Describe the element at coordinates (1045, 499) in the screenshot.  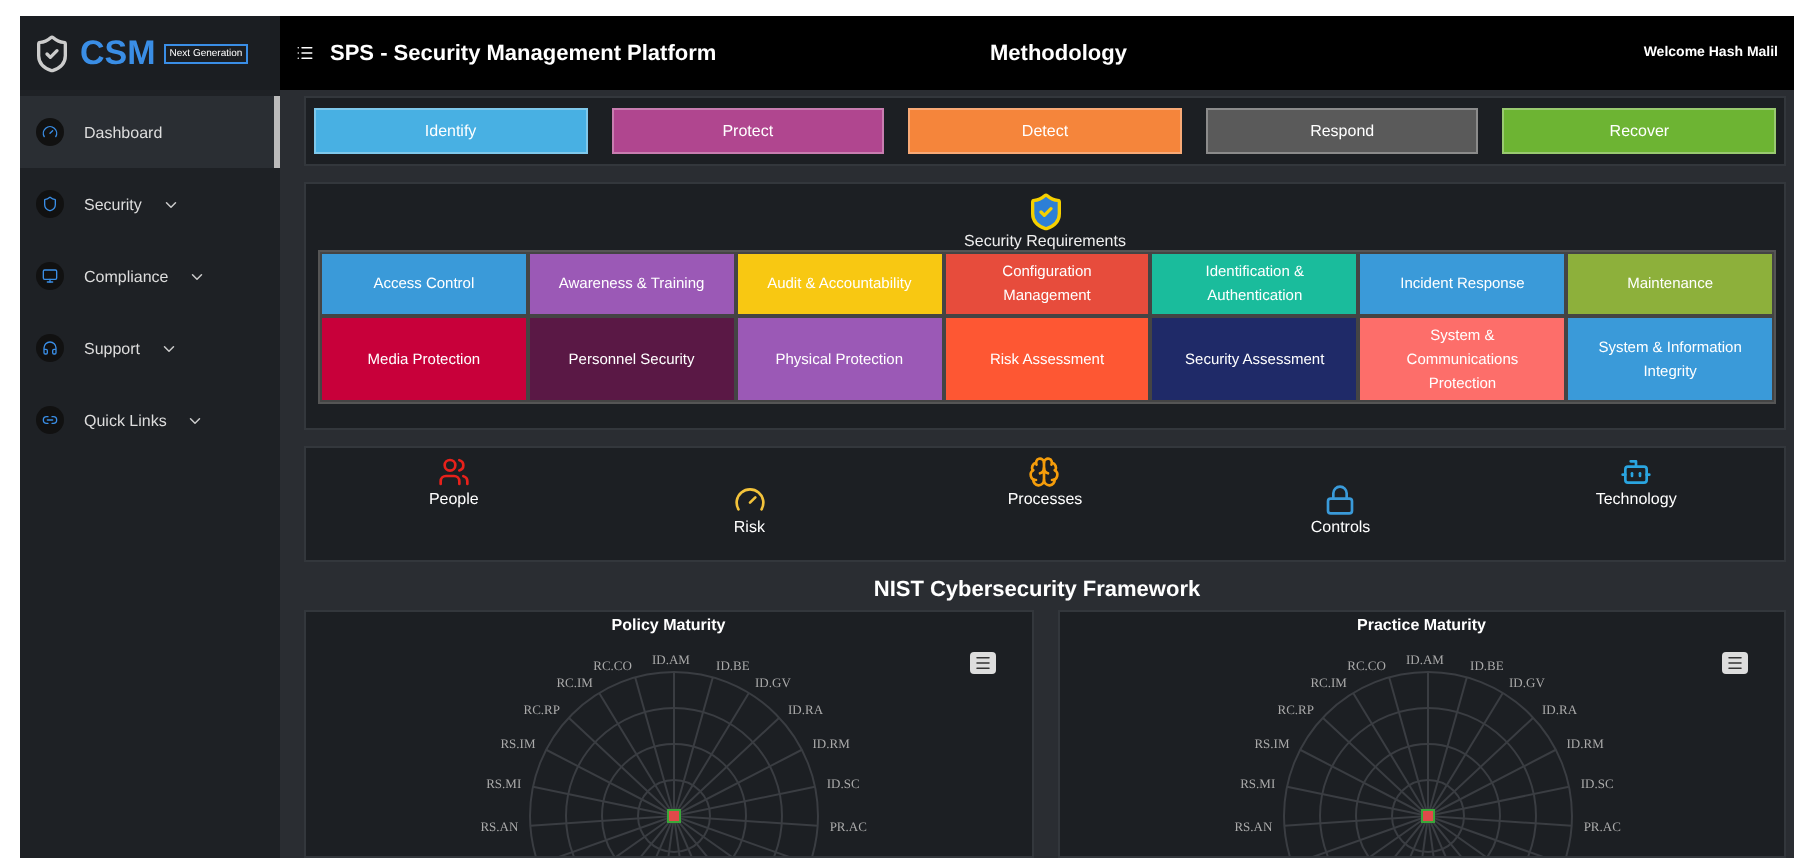
I see `concept-label: Processes` at that location.